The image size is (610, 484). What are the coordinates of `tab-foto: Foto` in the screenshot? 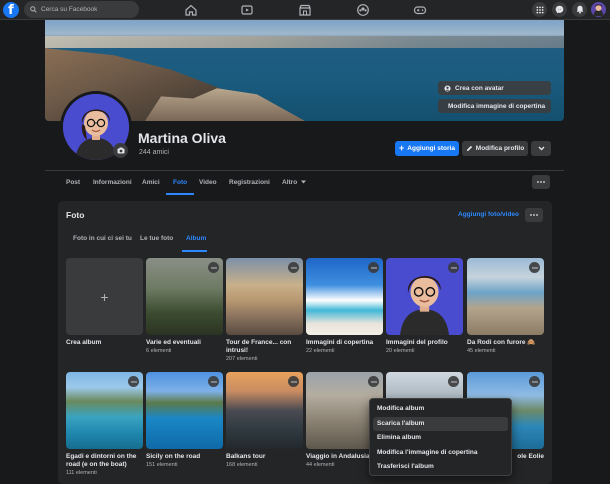 It's located at (180, 183).